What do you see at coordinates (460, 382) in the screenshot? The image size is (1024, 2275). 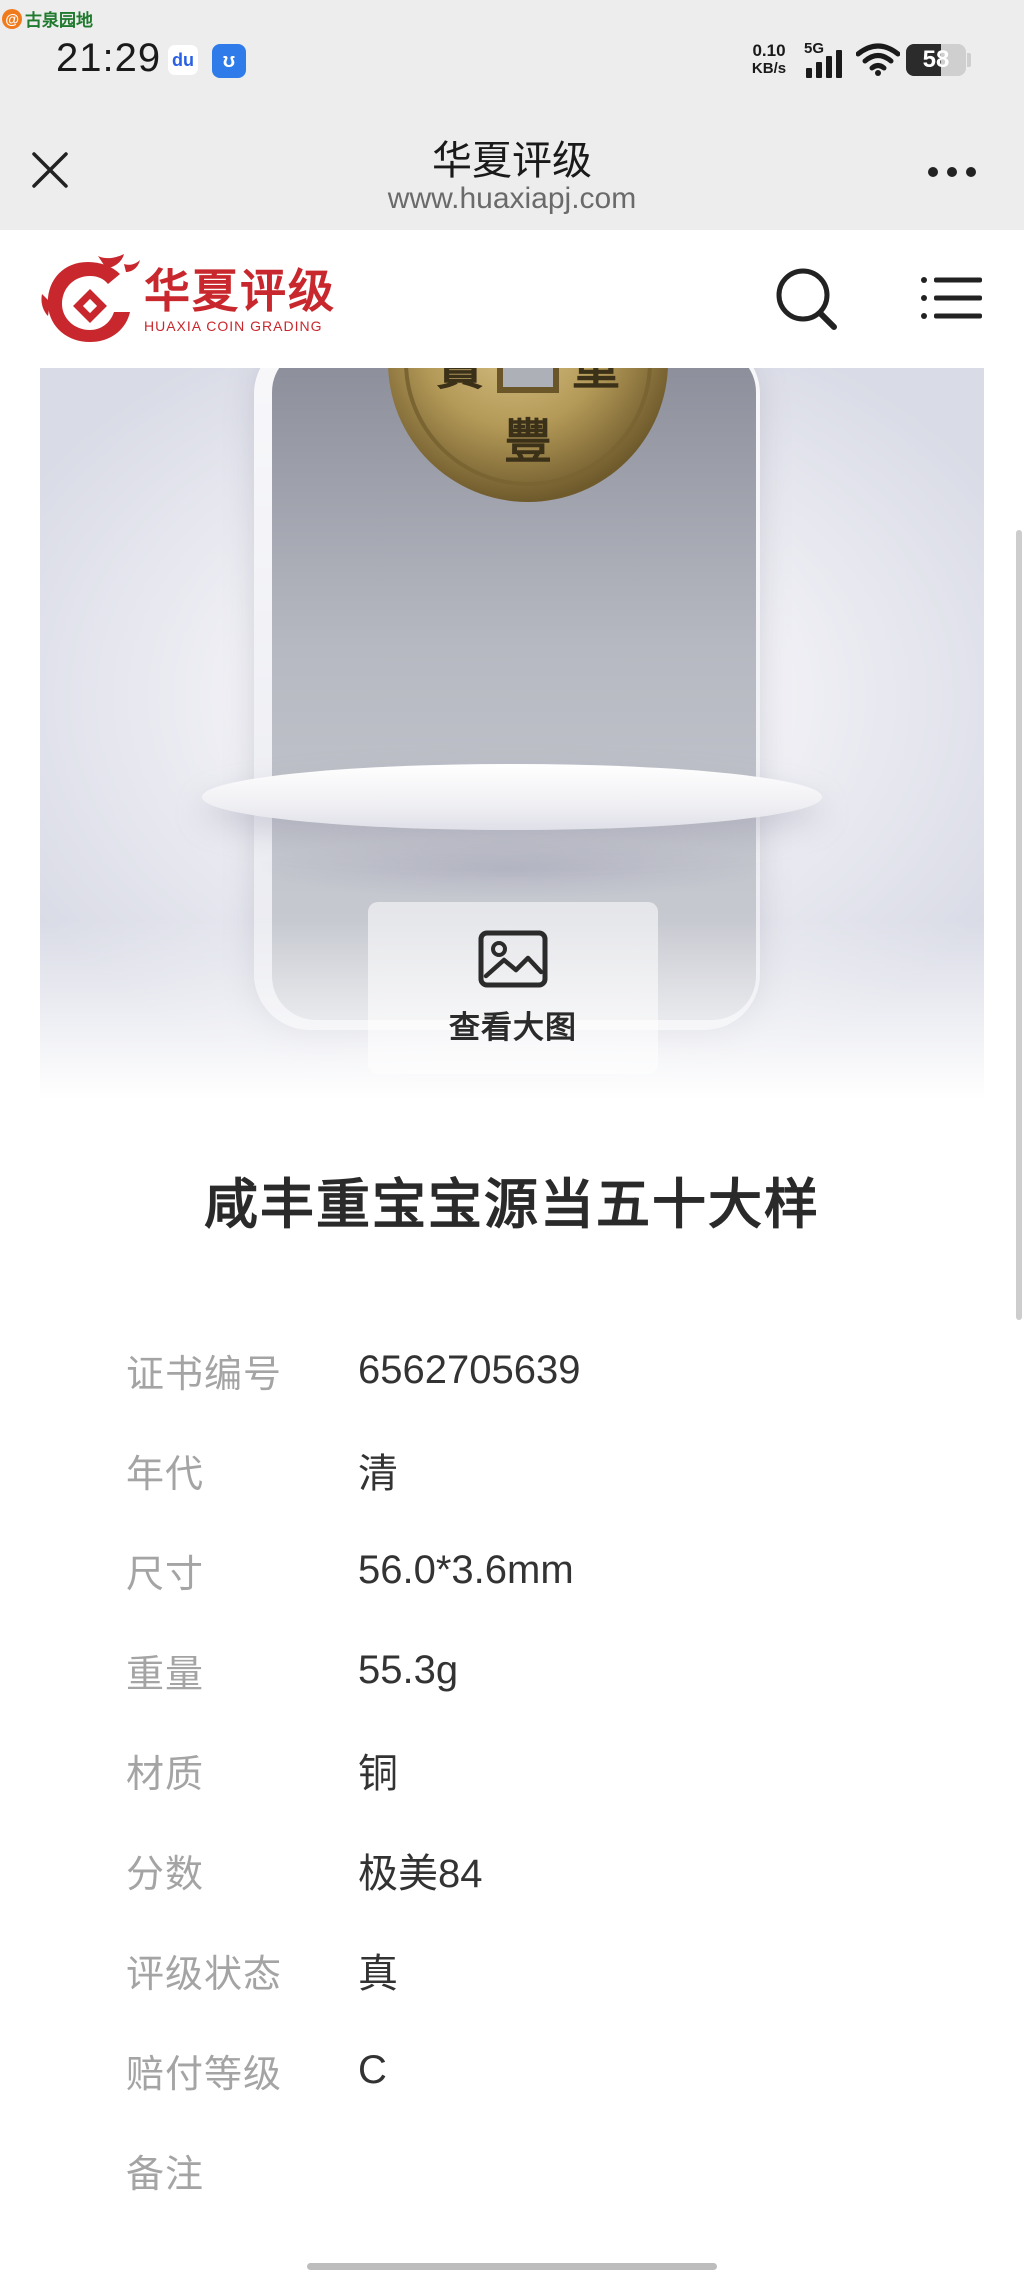 I see `svg-text: 寶` at bounding box center [460, 382].